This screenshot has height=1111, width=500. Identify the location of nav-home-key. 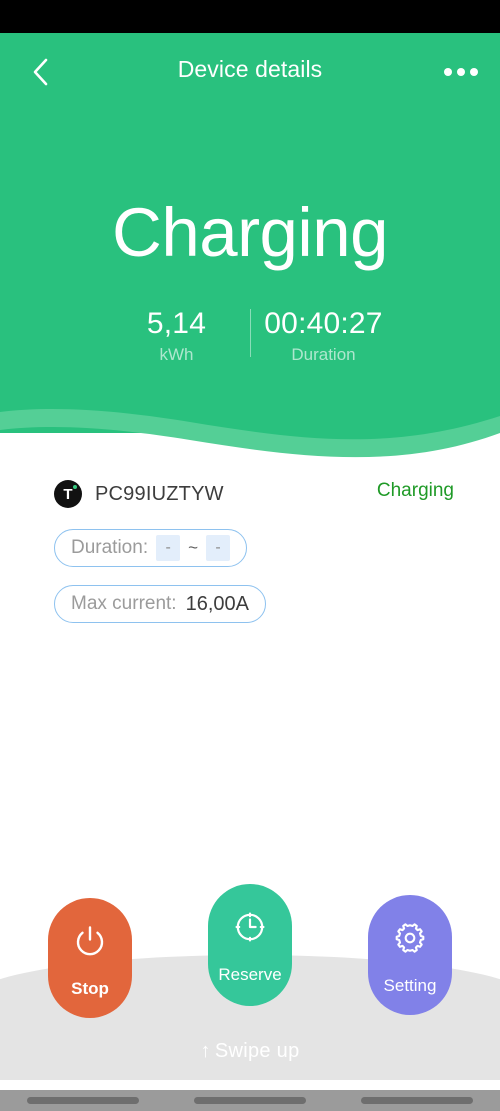
(249, 1100).